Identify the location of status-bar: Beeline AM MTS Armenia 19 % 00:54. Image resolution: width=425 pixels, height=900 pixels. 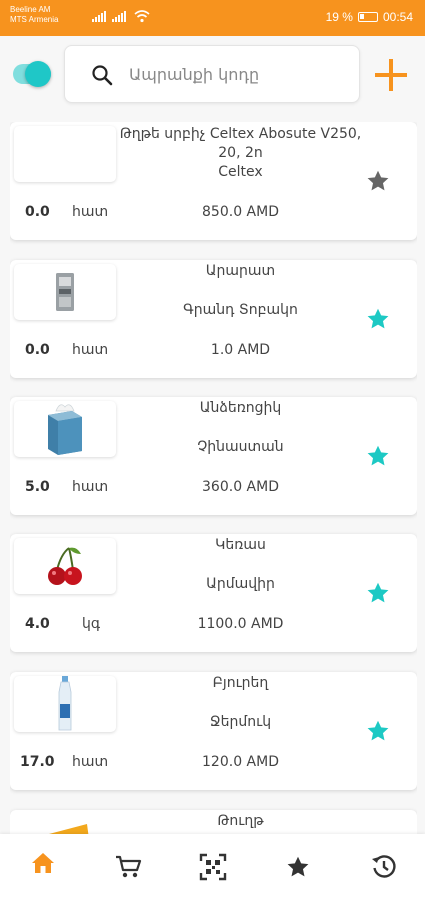
(212, 18).